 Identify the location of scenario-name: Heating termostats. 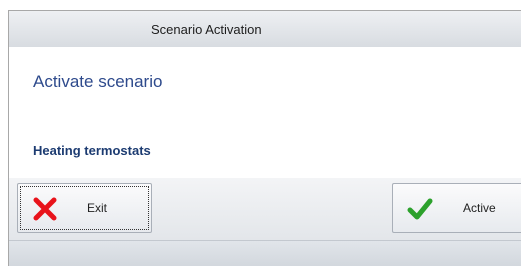
(92, 150).